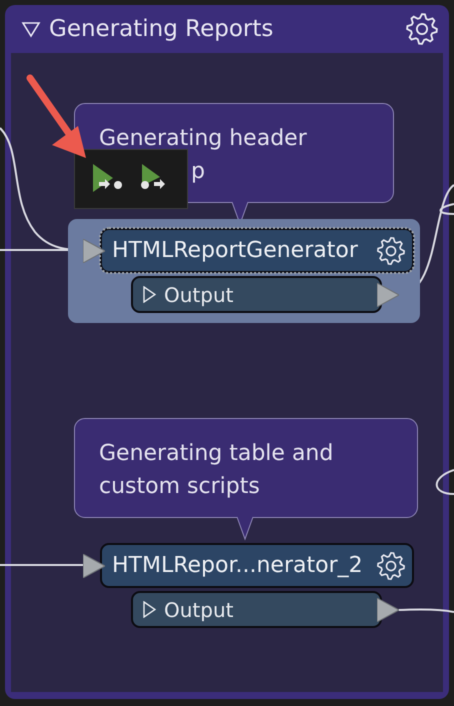 The height and width of the screenshot is (706, 454). Describe the element at coordinates (106, 179) in the screenshot. I see `run-to-here-icon` at that location.